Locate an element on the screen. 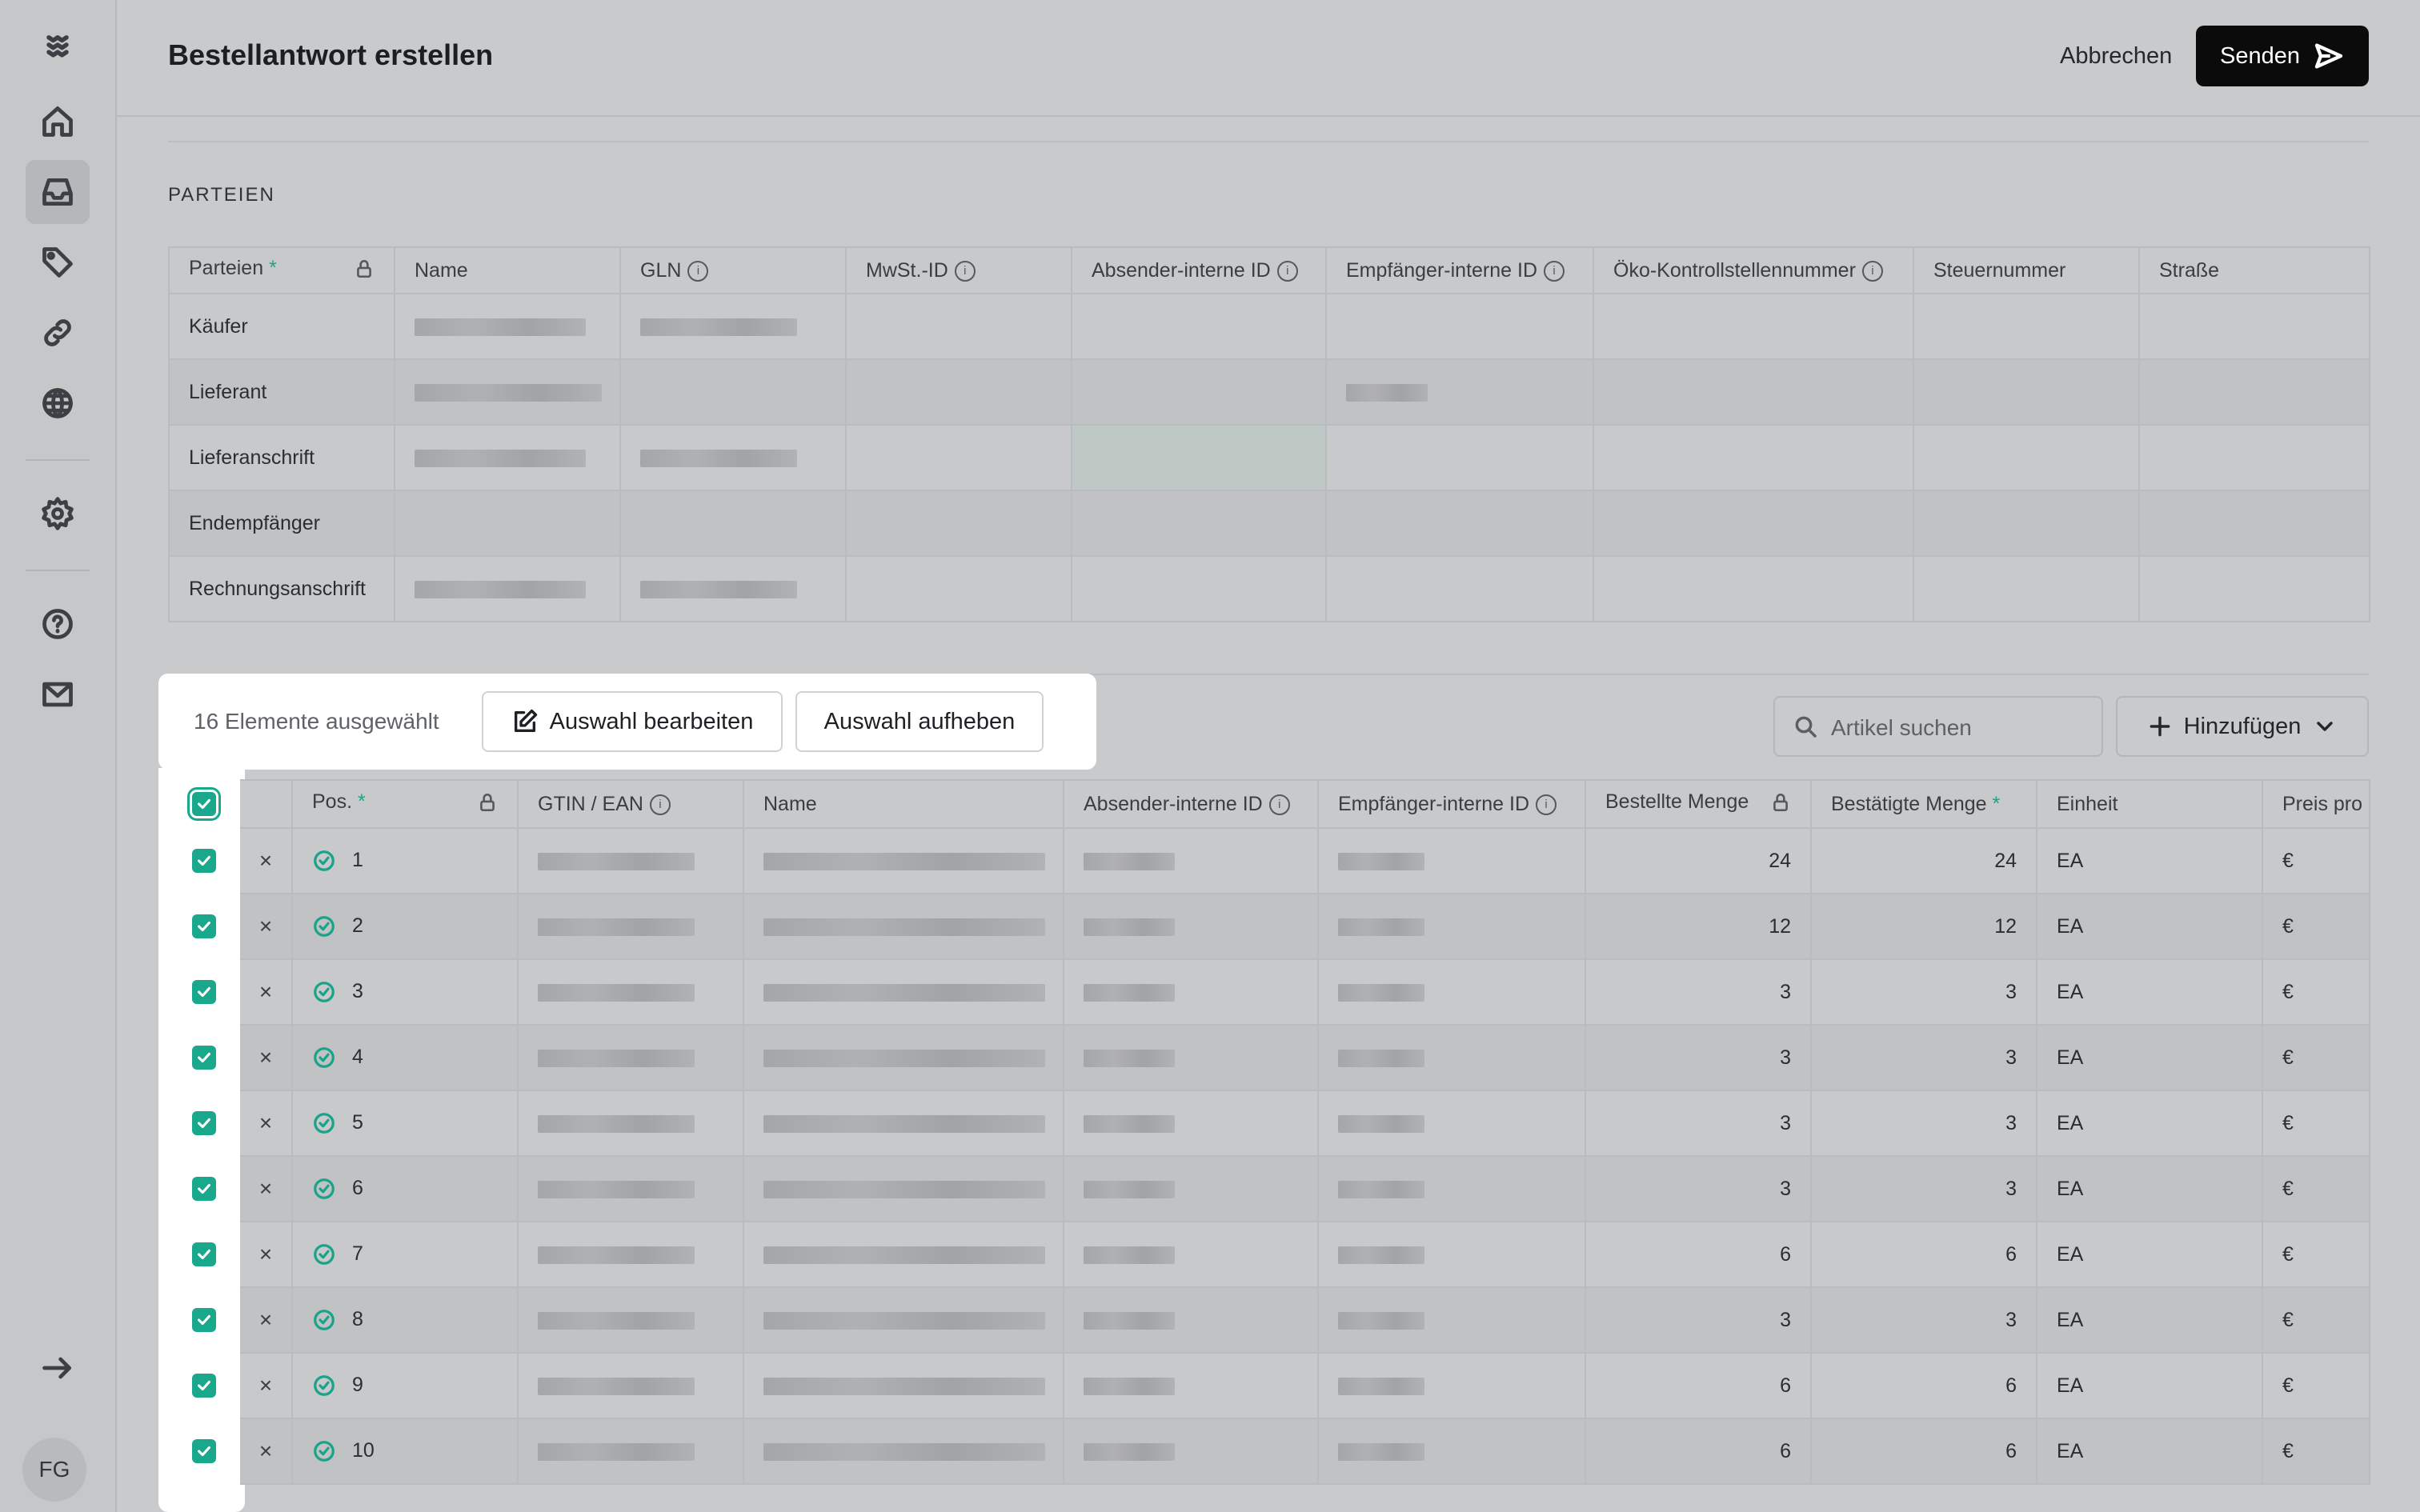 This screenshot has width=2420, height=1512. globe-icon is located at coordinates (58, 403).